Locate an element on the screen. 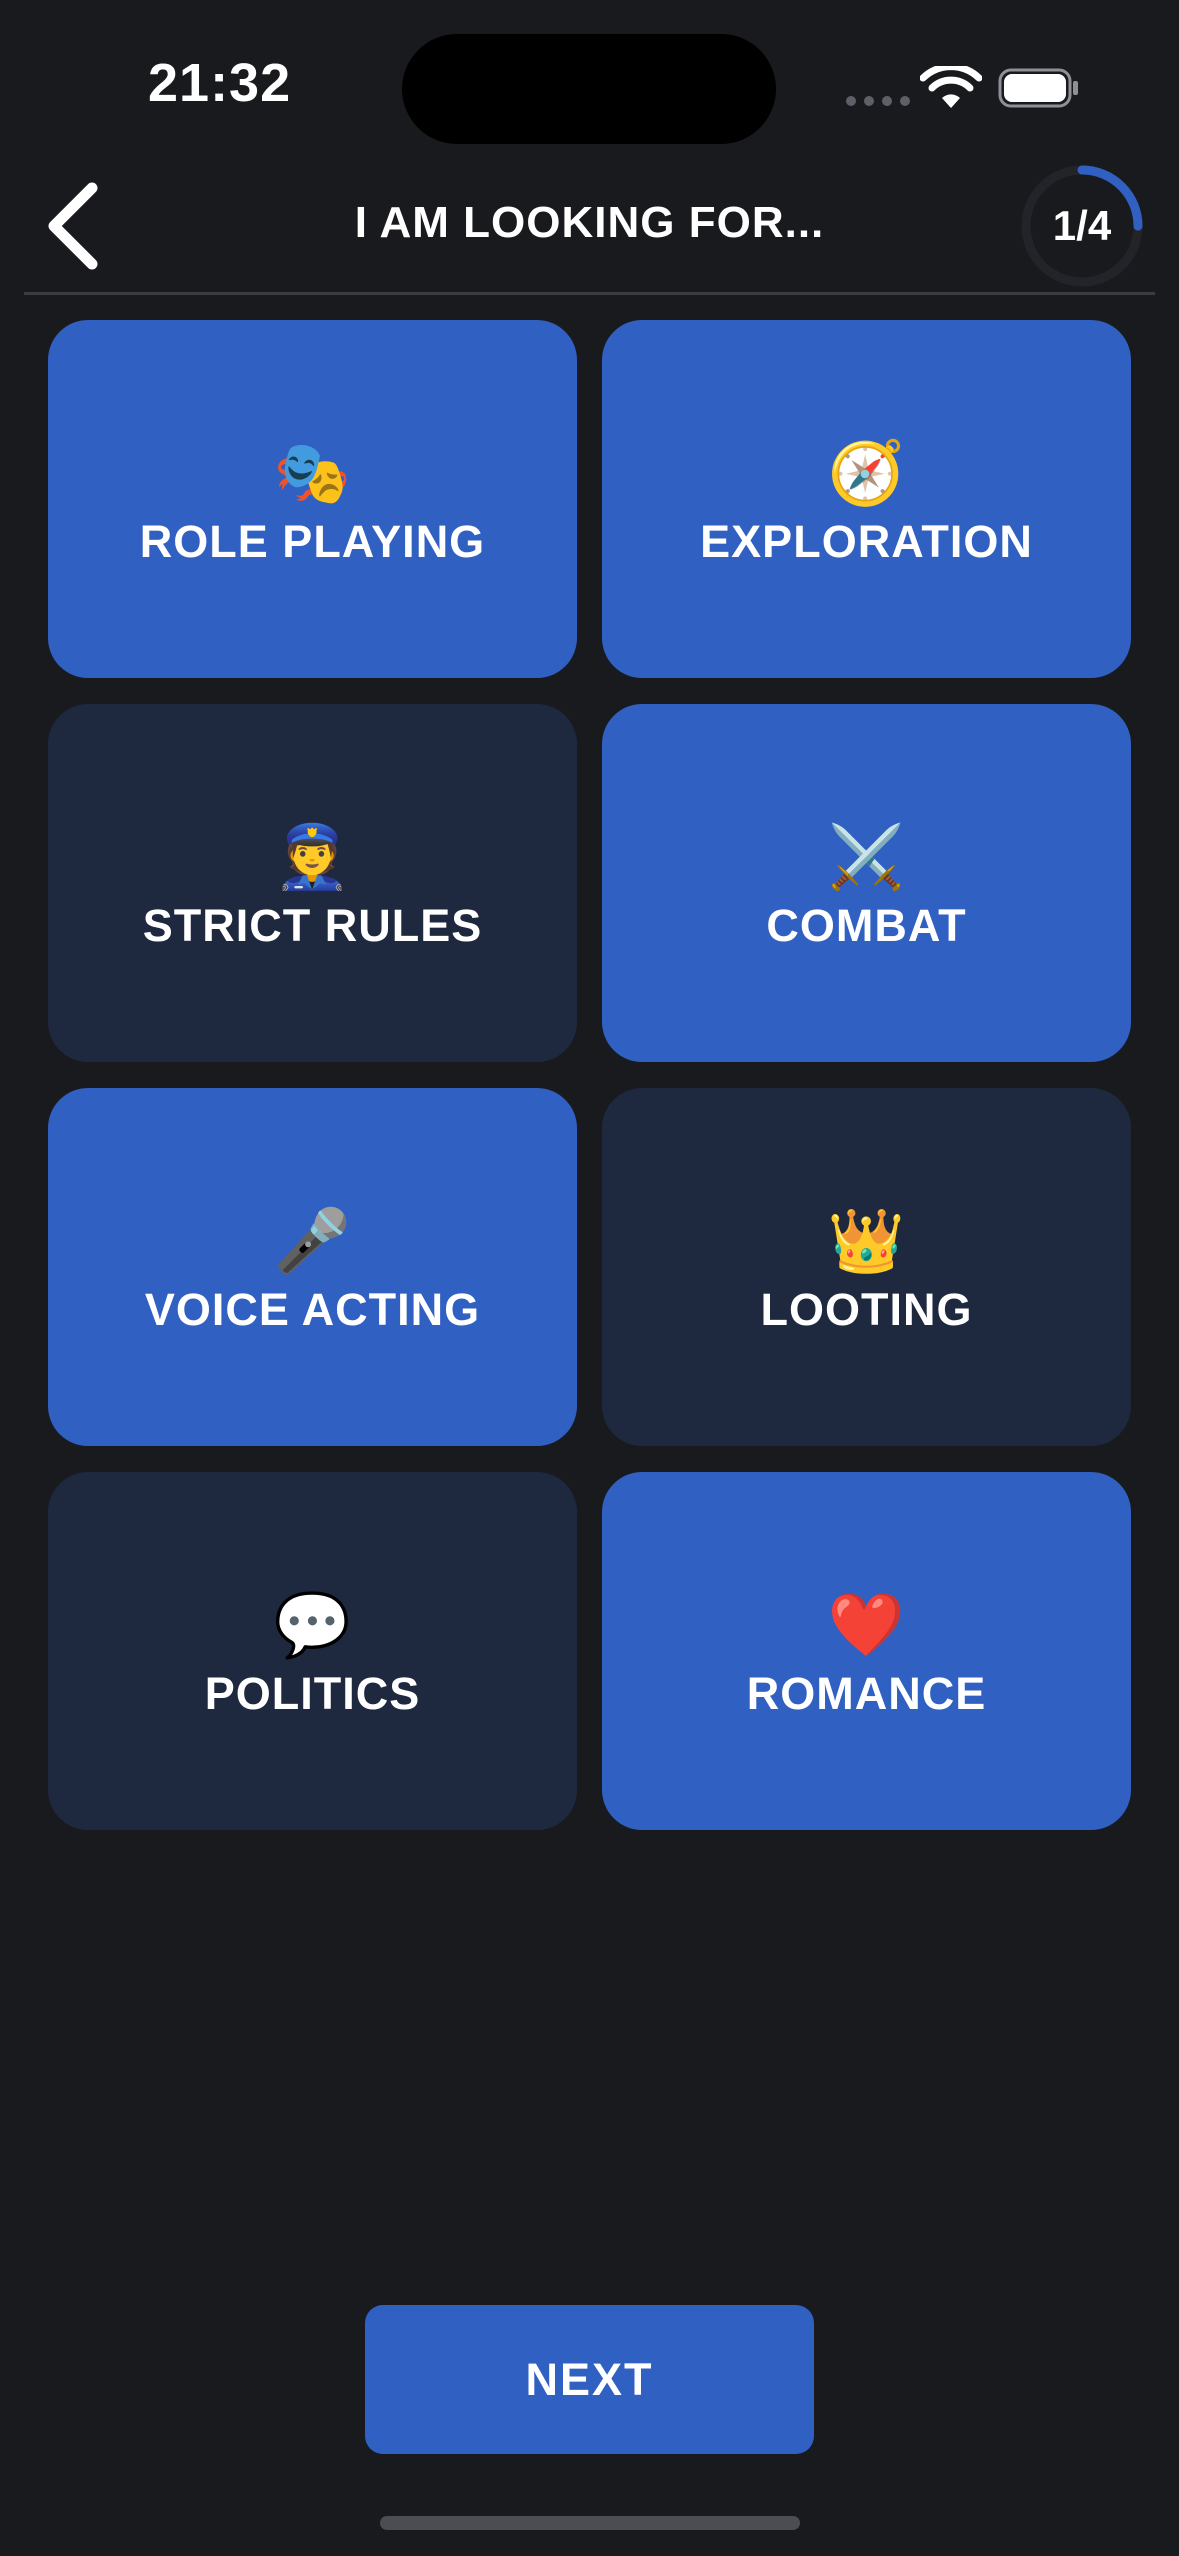 The height and width of the screenshot is (2556, 1179). back-chevron-icon is located at coordinates (75, 226).